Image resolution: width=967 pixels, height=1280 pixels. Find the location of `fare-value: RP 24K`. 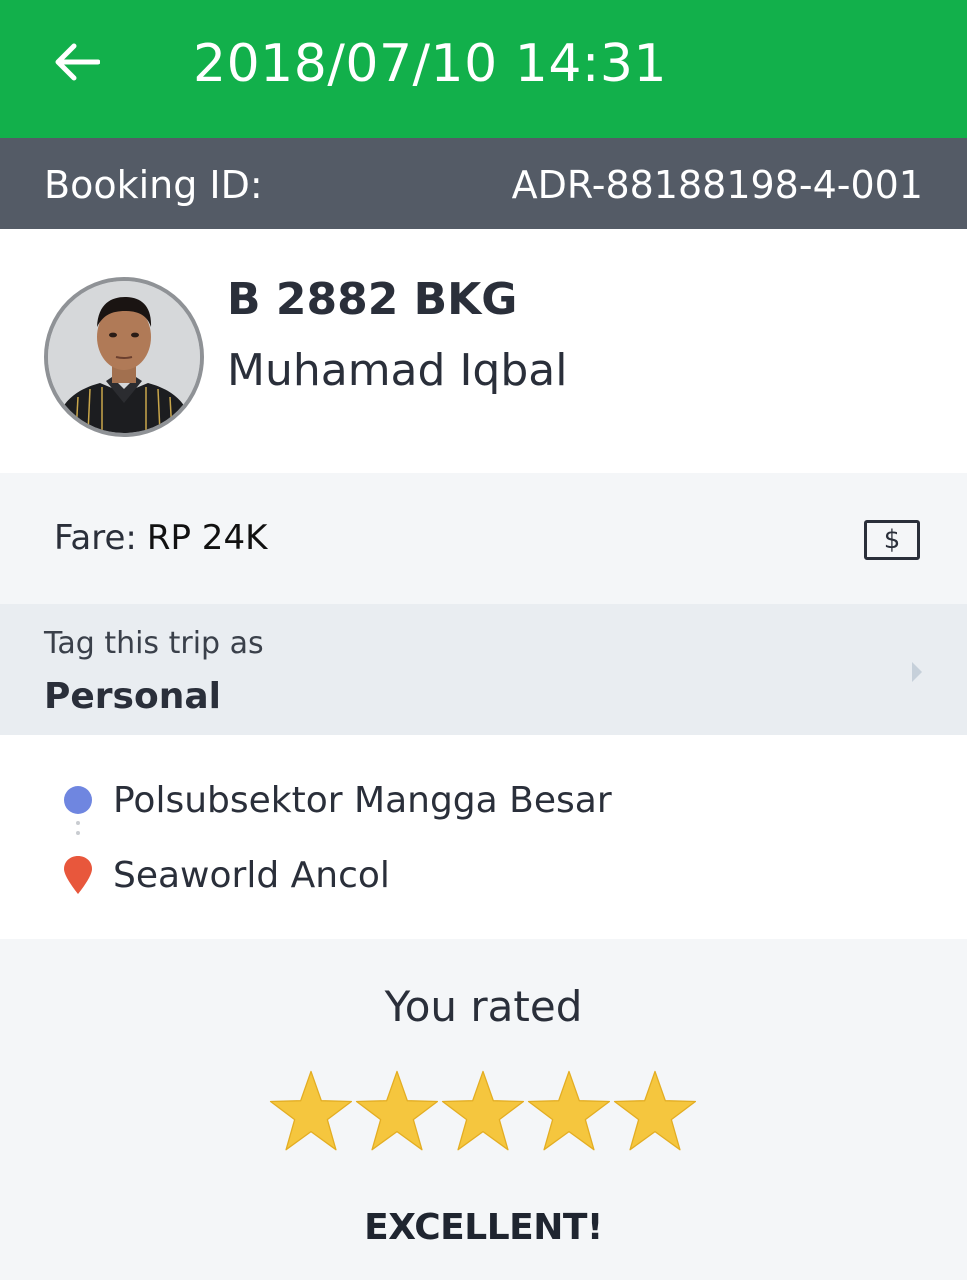

fare-value: RP 24K is located at coordinates (207, 538).